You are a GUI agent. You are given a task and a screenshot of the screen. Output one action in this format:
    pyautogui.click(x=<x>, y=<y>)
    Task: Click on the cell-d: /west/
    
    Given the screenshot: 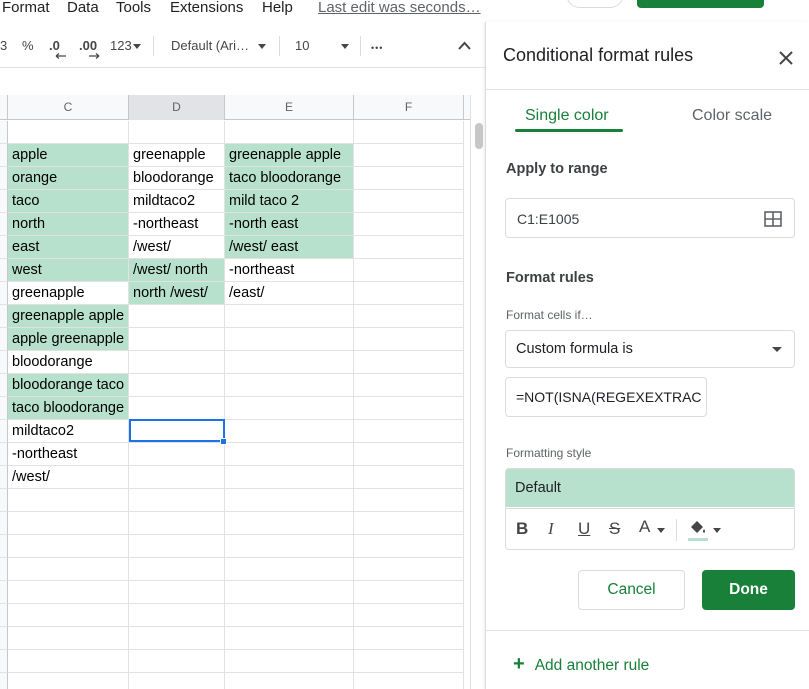 What is the action you would take?
    pyautogui.click(x=177, y=247)
    